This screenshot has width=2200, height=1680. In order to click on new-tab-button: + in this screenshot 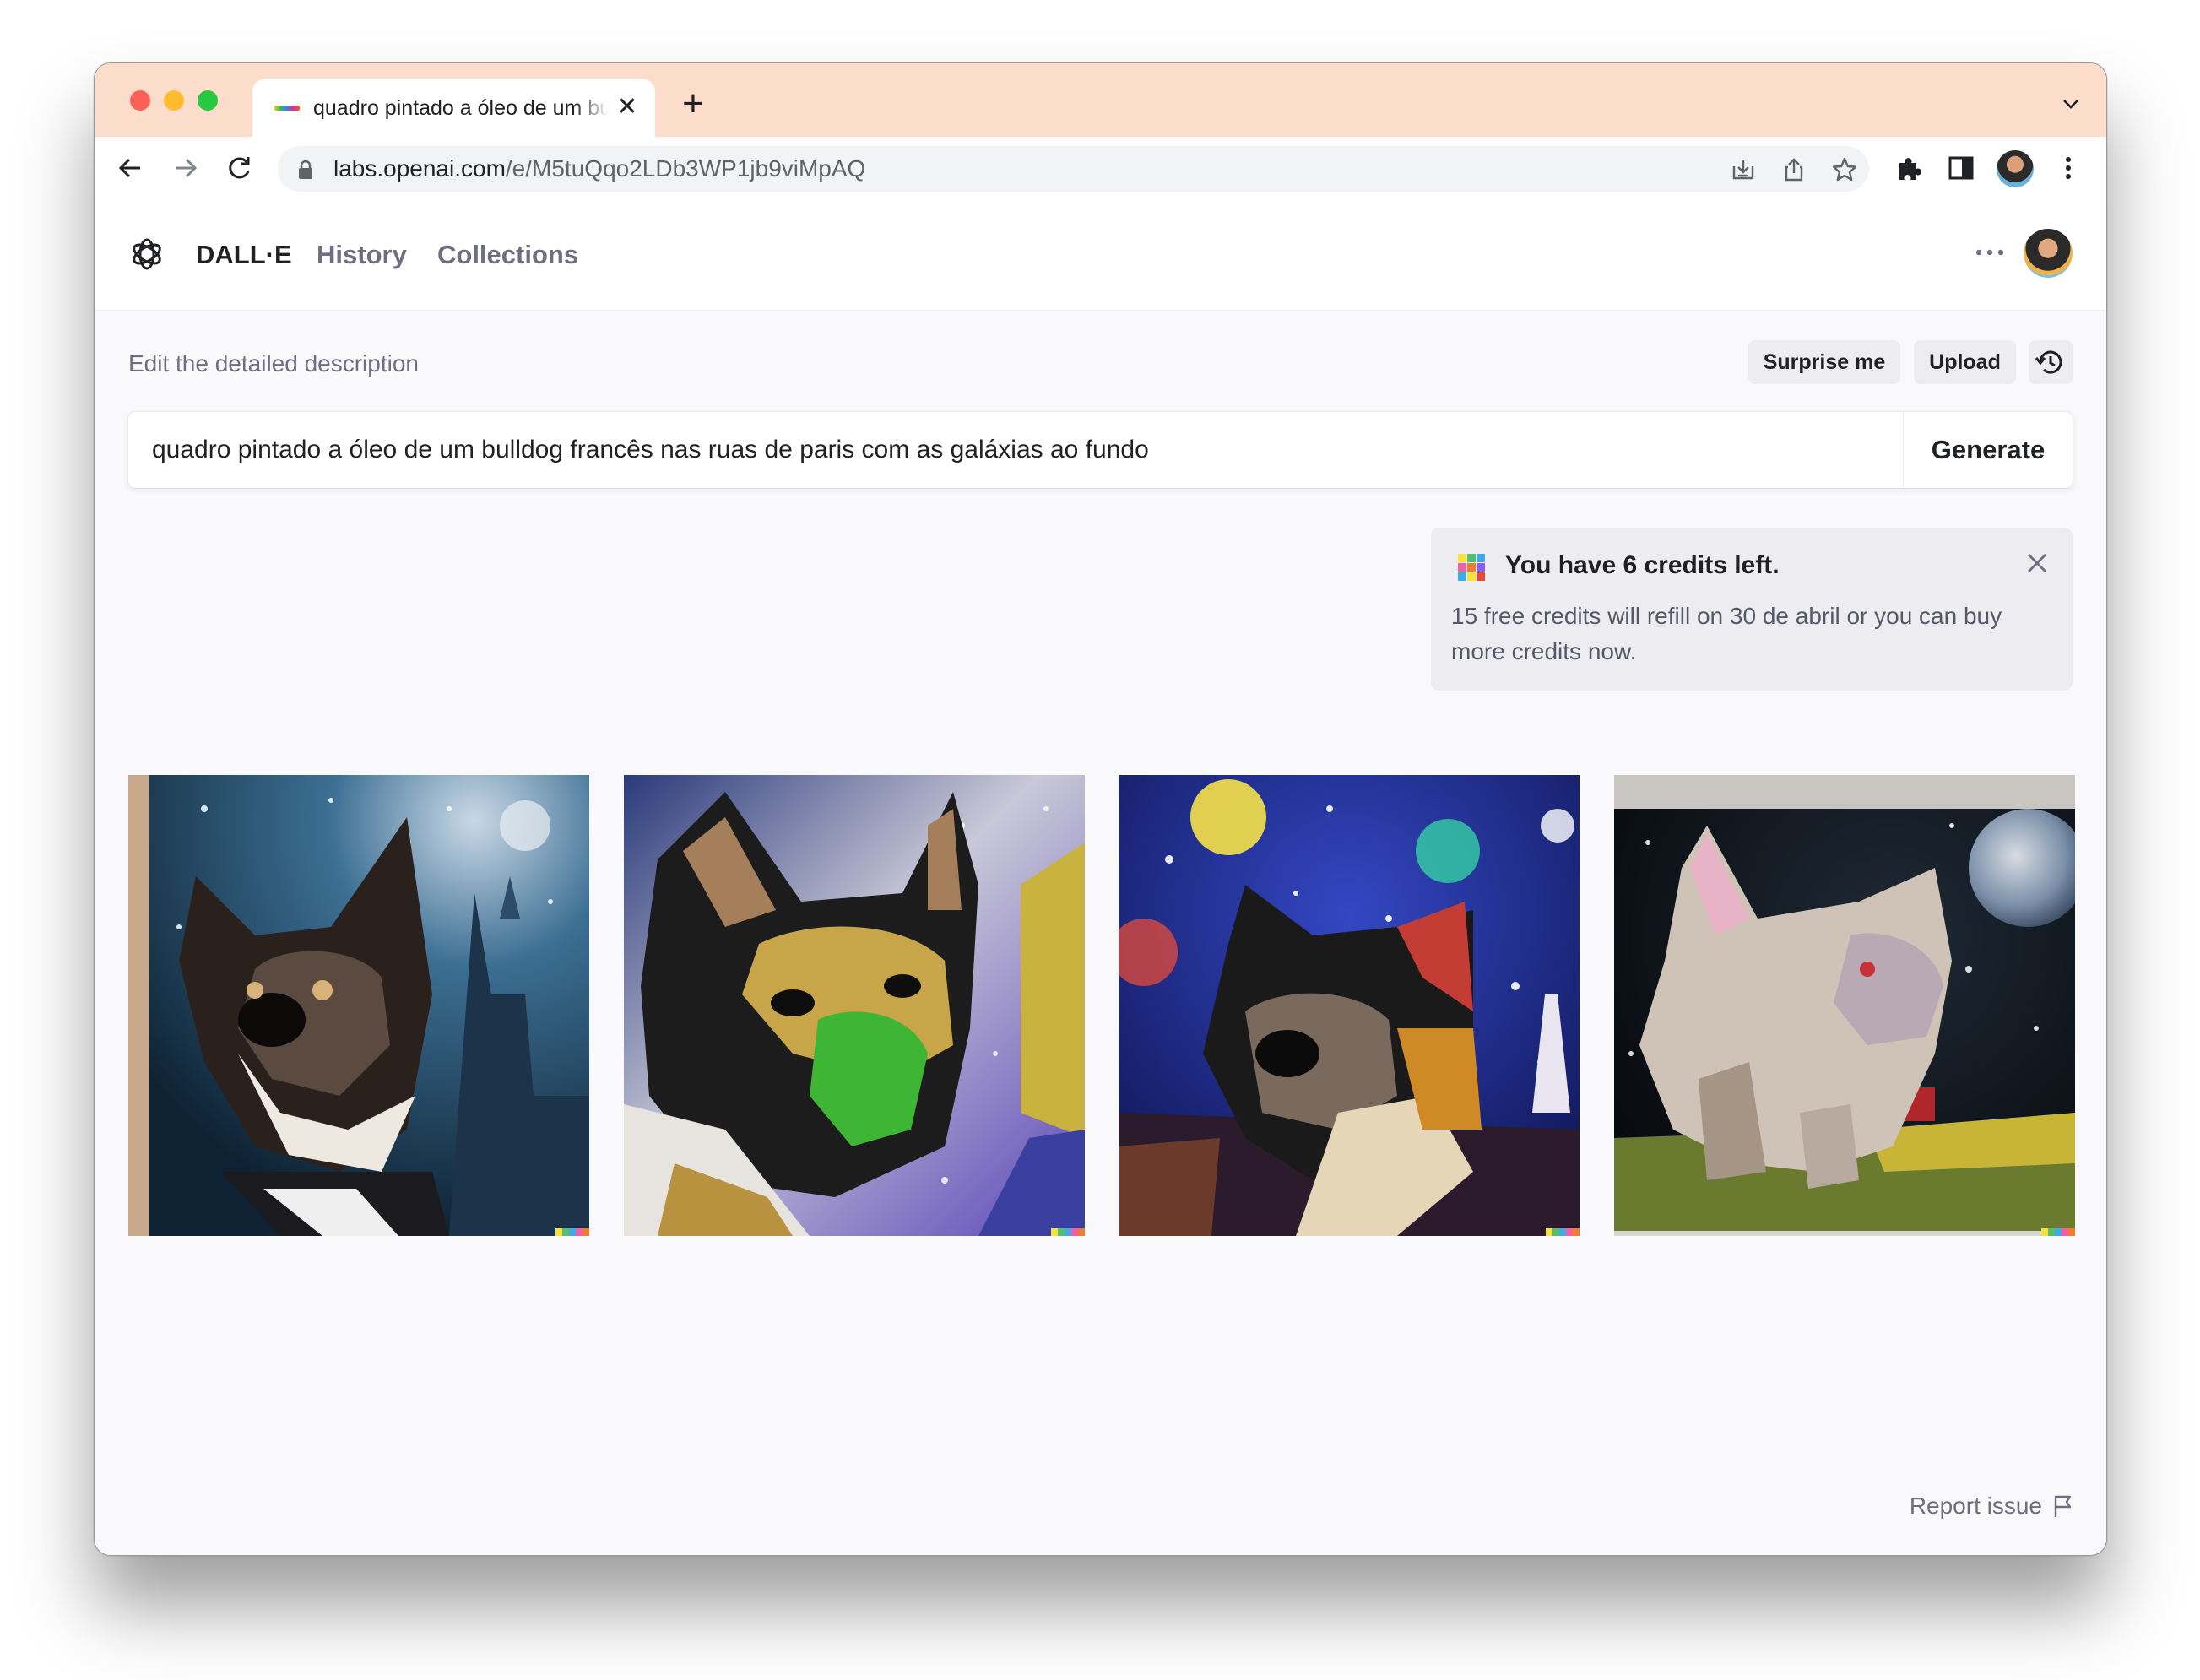, I will do `click(693, 104)`.